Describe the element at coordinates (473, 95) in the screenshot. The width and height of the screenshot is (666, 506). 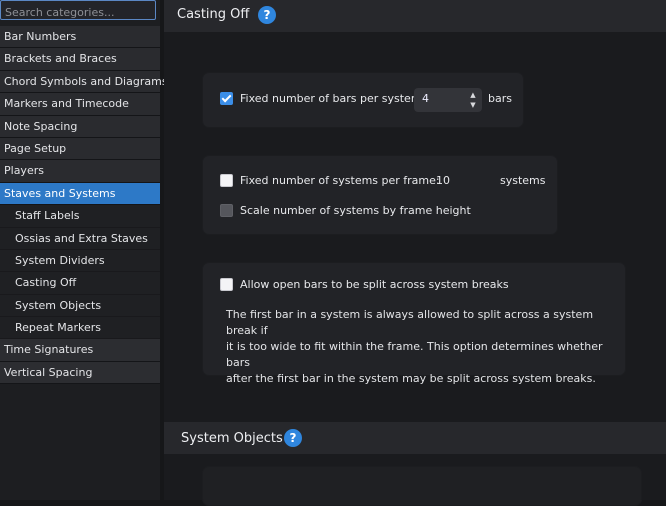
I see `chevron-up-icon: ▲` at that location.